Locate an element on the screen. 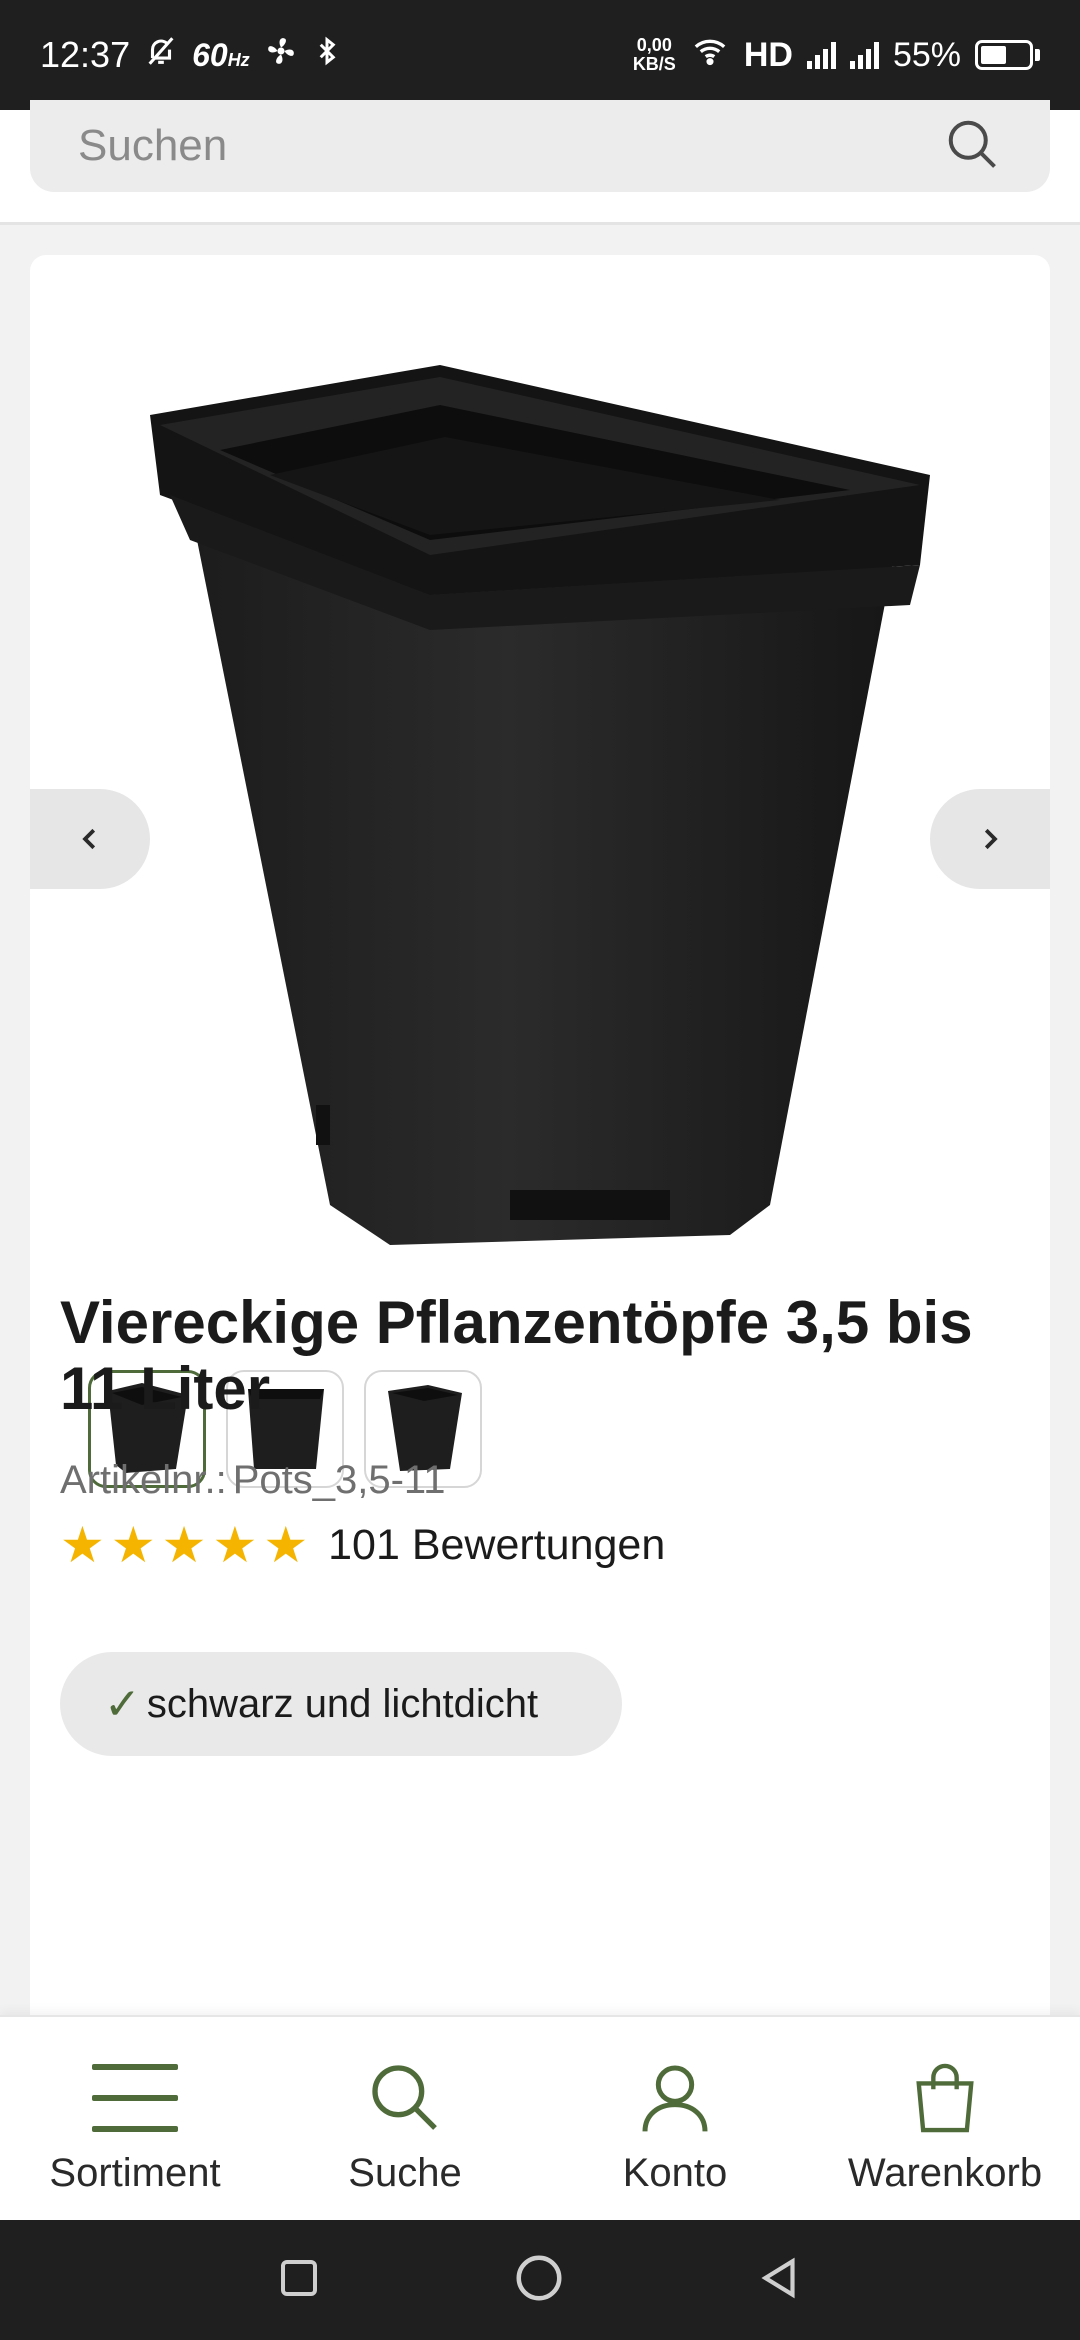 This screenshot has height=2340, width=1080. nav-label-warenkorb: Warenkorb is located at coordinates (945, 2173).